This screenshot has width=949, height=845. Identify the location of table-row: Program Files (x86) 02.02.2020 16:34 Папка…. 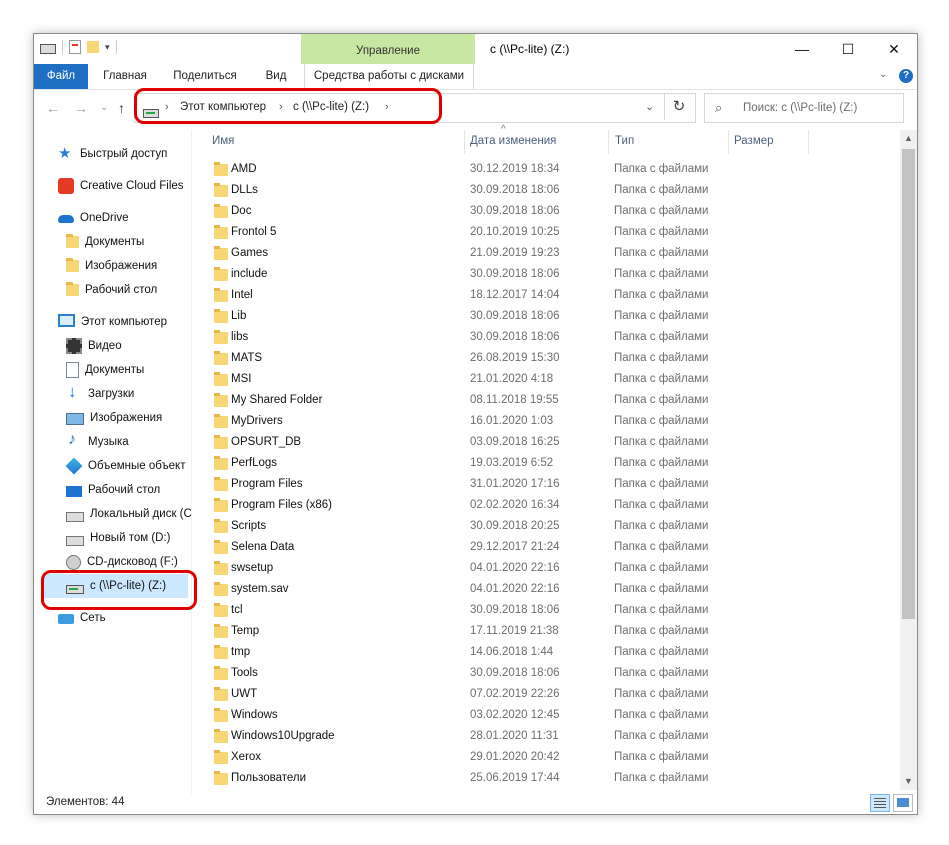
(554, 506).